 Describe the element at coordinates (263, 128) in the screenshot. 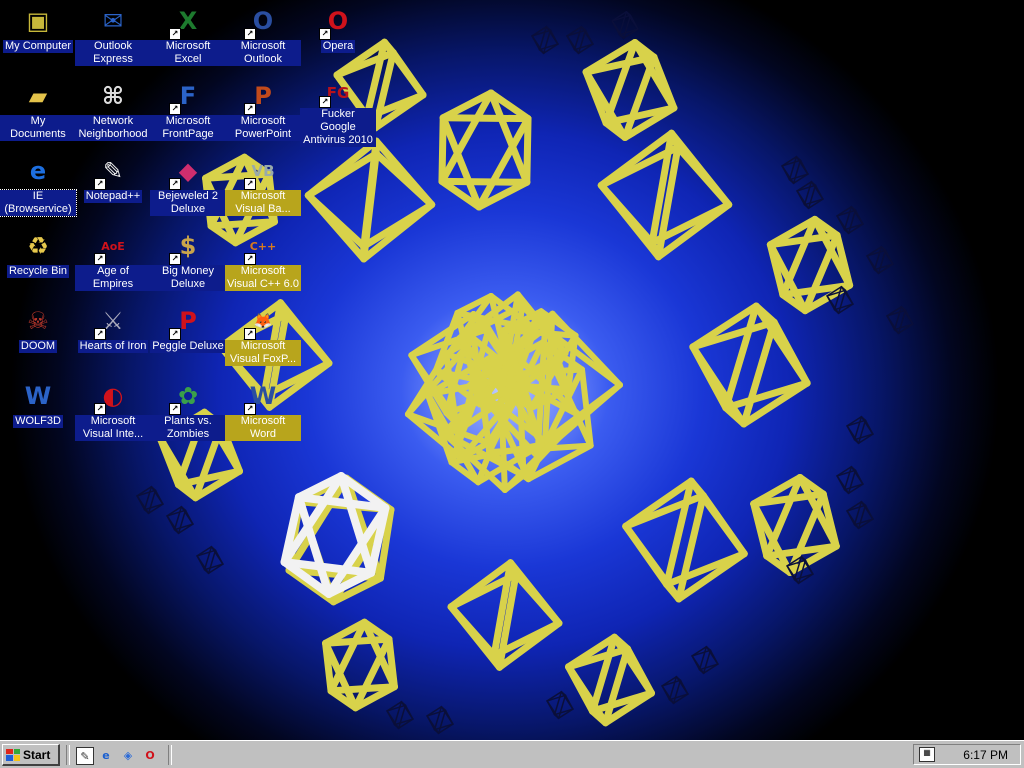

I see `desktop-icon-label: Microsoft PowerPoint` at that location.